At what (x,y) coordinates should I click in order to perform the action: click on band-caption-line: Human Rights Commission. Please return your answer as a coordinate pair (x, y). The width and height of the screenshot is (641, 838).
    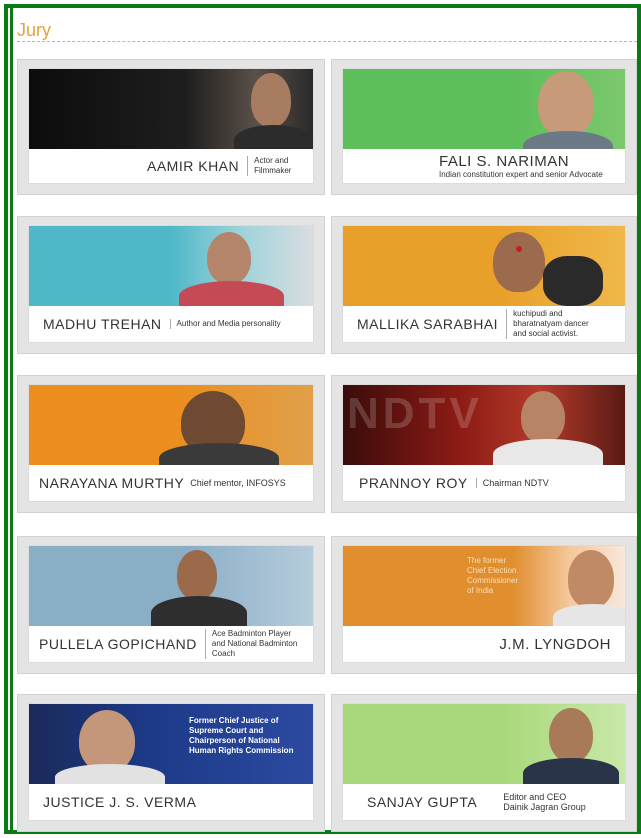
    Looking at the image, I should click on (241, 750).